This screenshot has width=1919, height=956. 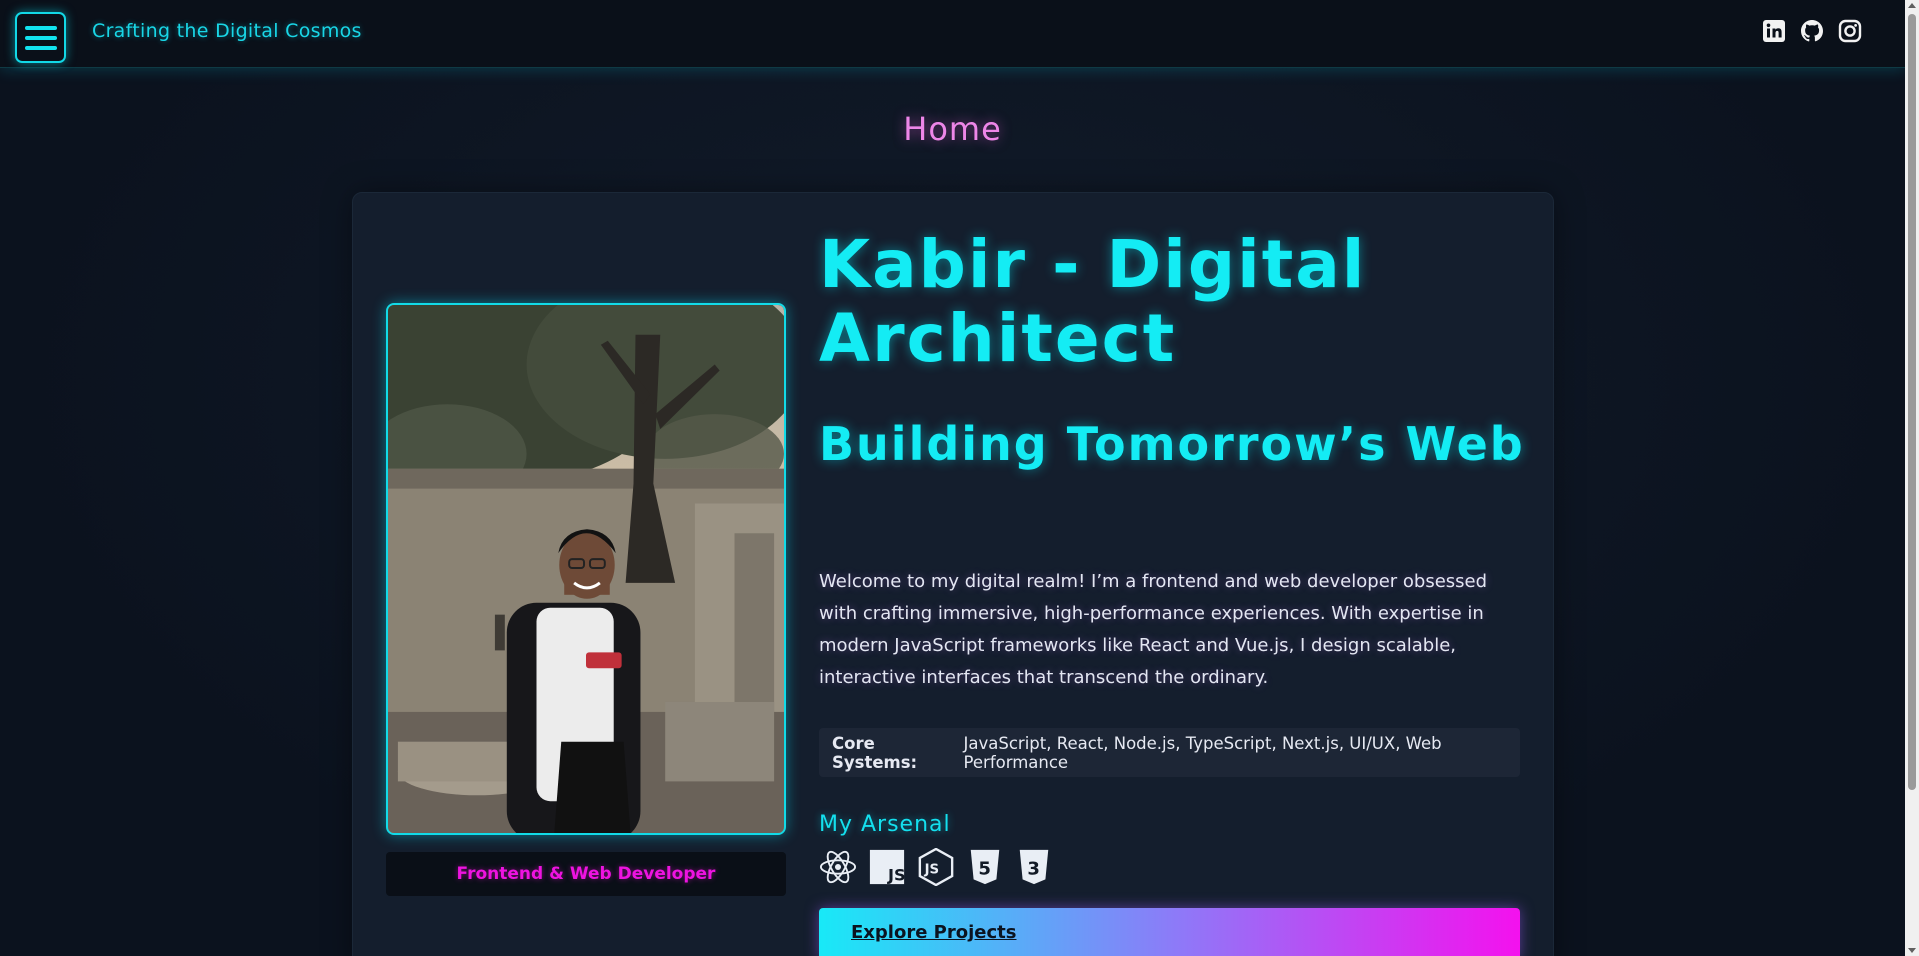 What do you see at coordinates (1774, 31) in the screenshot?
I see `linkedin-icon` at bounding box center [1774, 31].